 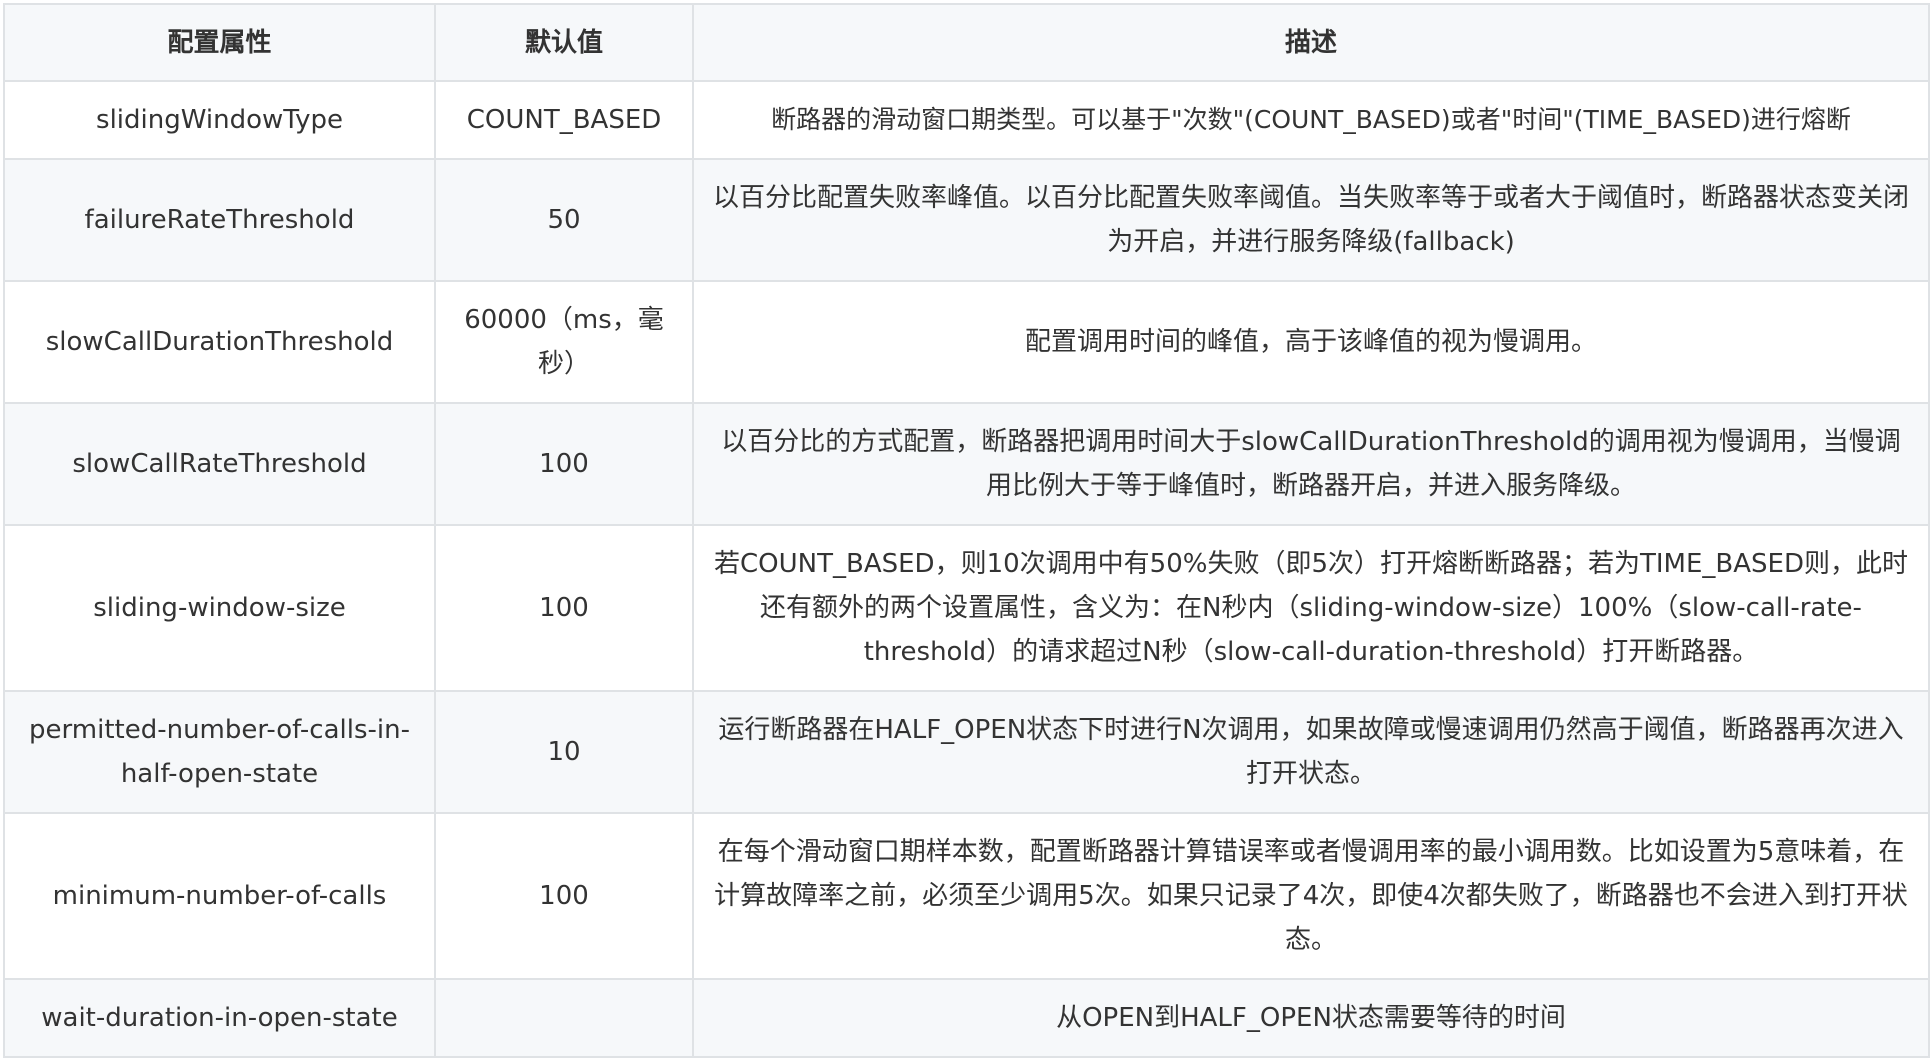 I want to click on cell-property: slowCallDurationThreshold, so click(x=219, y=342).